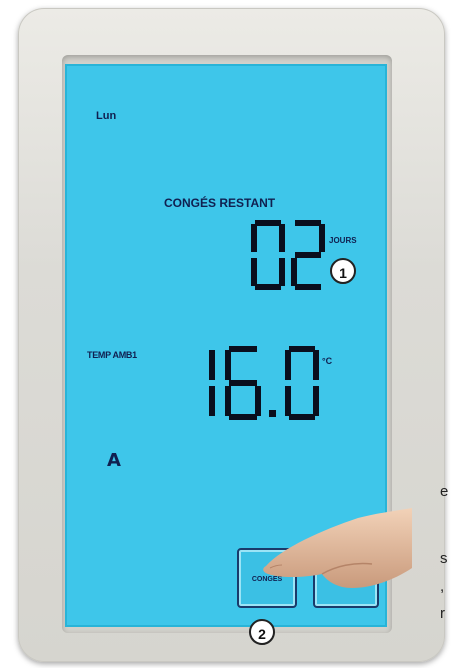  Describe the element at coordinates (444, 491) in the screenshot. I see `side-text-1: e` at that location.